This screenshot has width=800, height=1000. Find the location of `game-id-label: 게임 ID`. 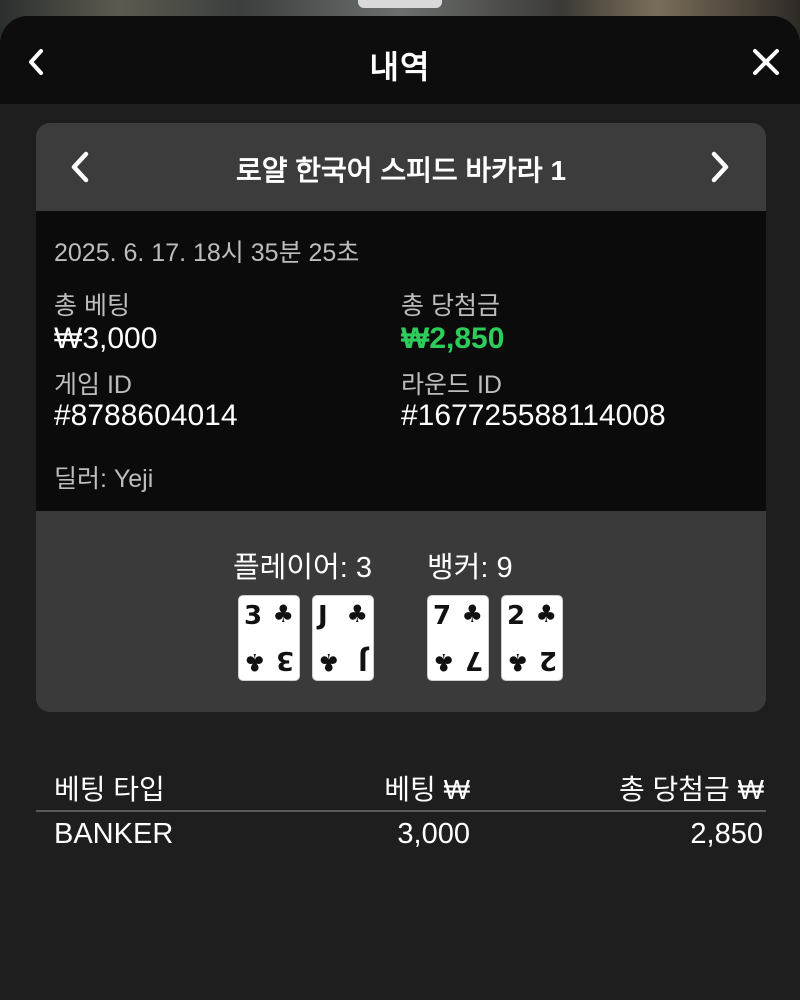

game-id-label: 게임 ID is located at coordinates (93, 385).